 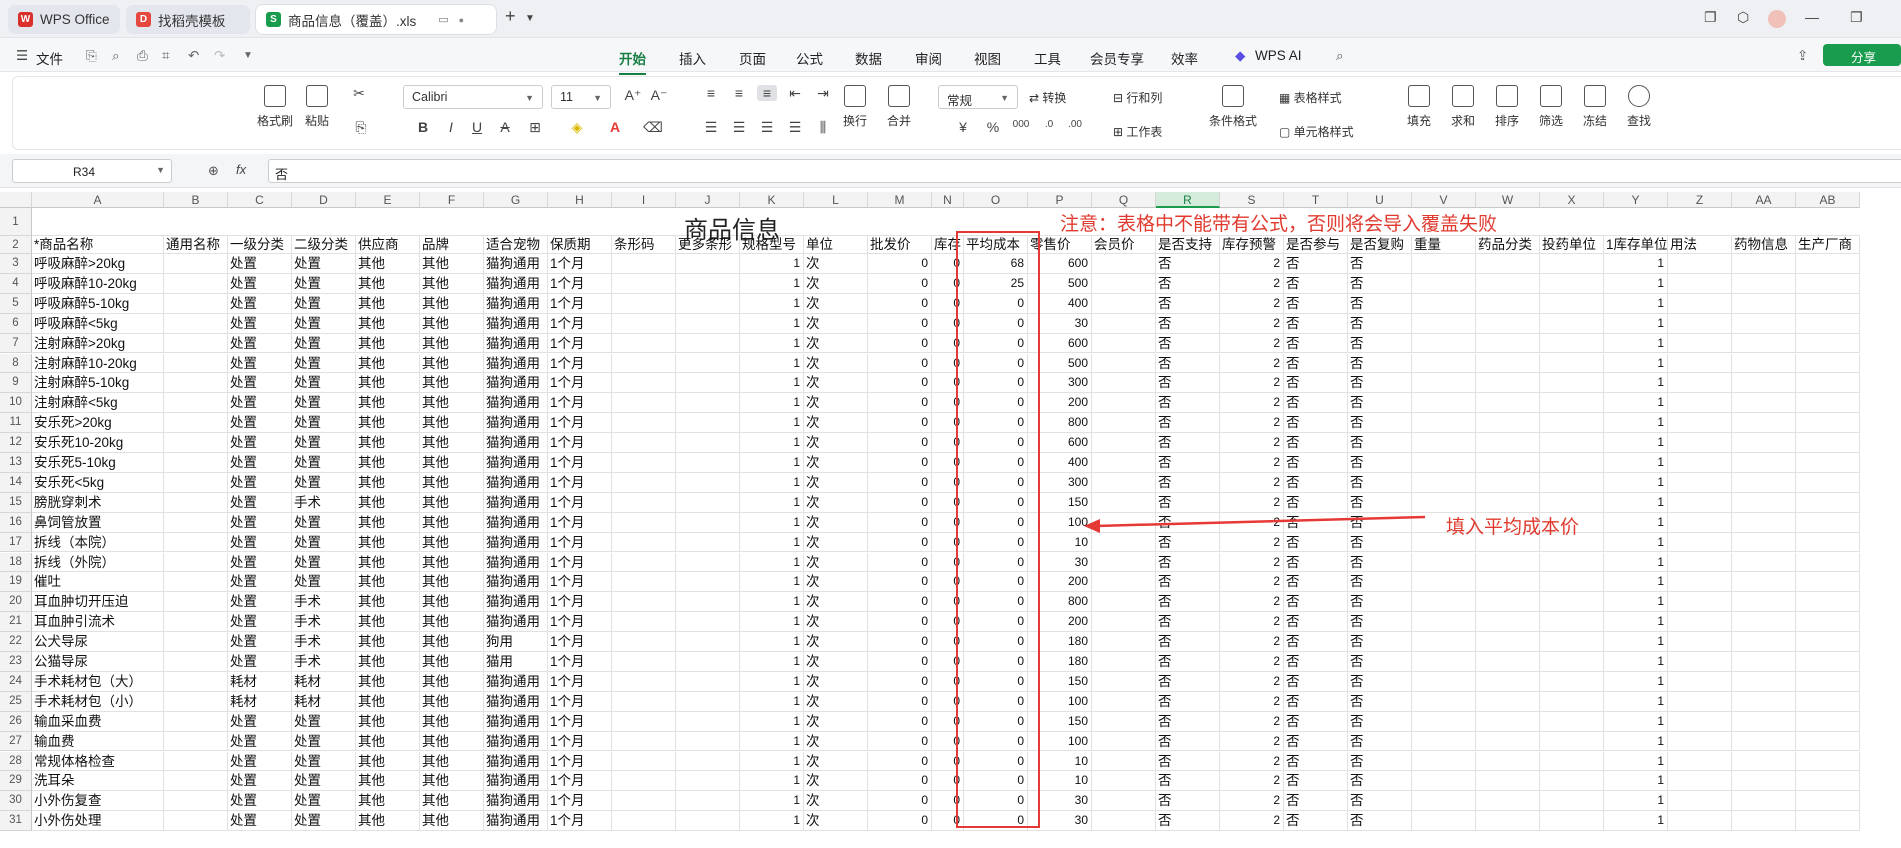 I want to click on wrap-text-button: 换行, so click(x=855, y=107).